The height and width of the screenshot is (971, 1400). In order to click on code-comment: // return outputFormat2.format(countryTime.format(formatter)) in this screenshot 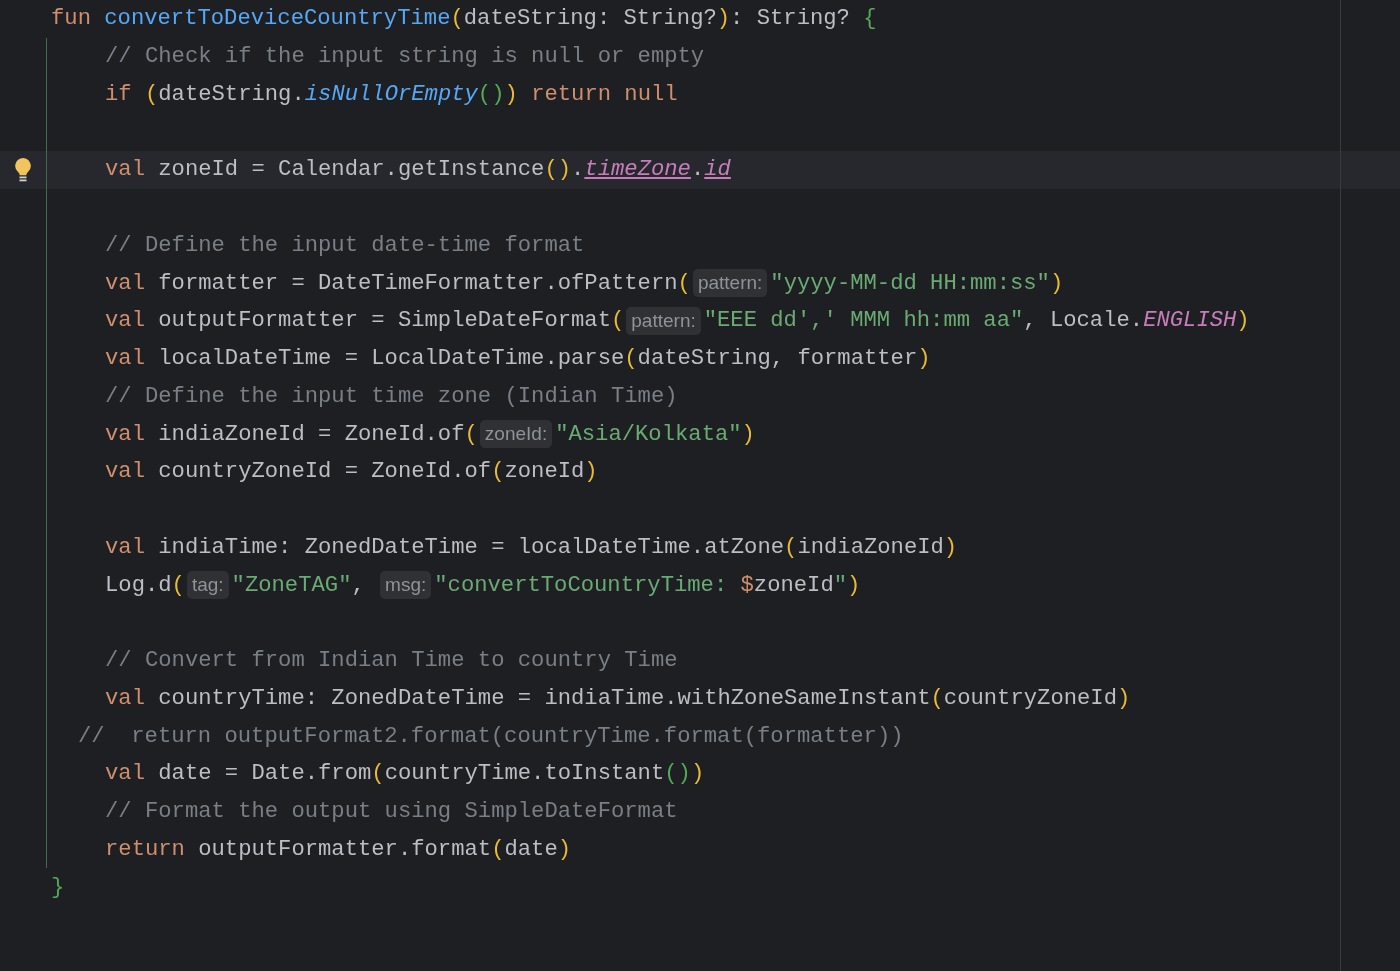, I will do `click(491, 736)`.